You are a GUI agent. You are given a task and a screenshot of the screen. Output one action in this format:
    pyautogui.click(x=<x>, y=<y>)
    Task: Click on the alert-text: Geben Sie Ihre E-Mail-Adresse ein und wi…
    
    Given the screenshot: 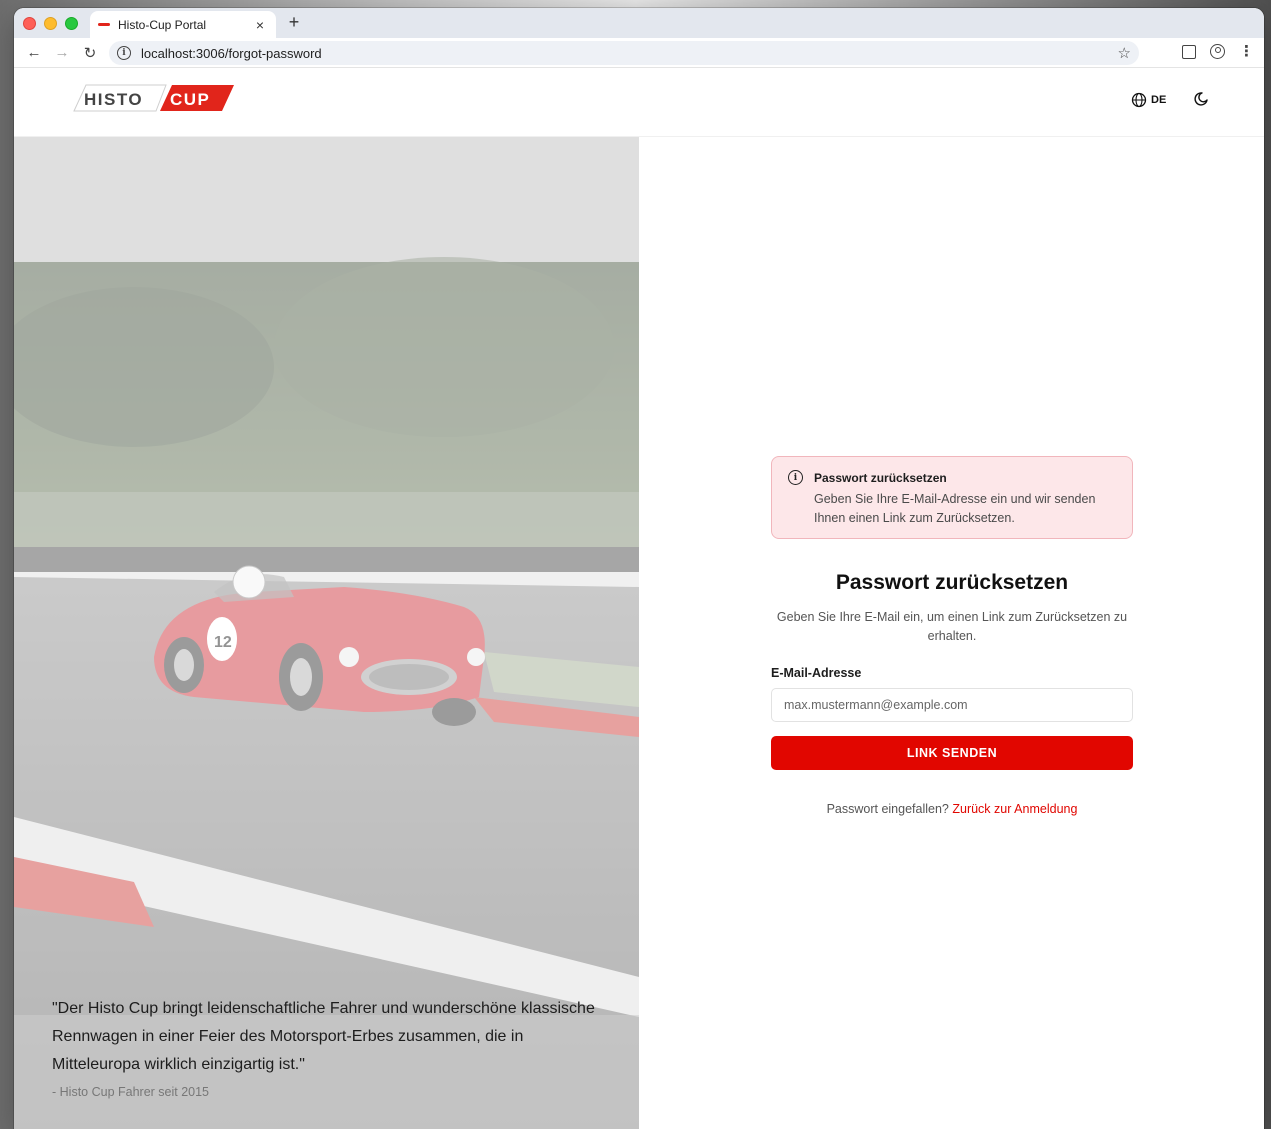 What is the action you would take?
    pyautogui.click(x=955, y=508)
    